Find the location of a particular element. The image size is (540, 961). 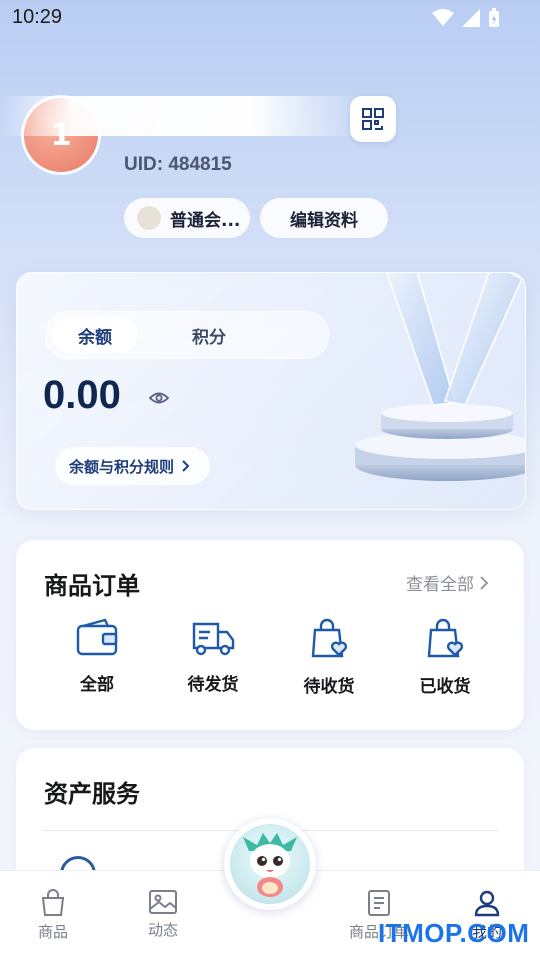

qr-code-button is located at coordinates (373, 119).